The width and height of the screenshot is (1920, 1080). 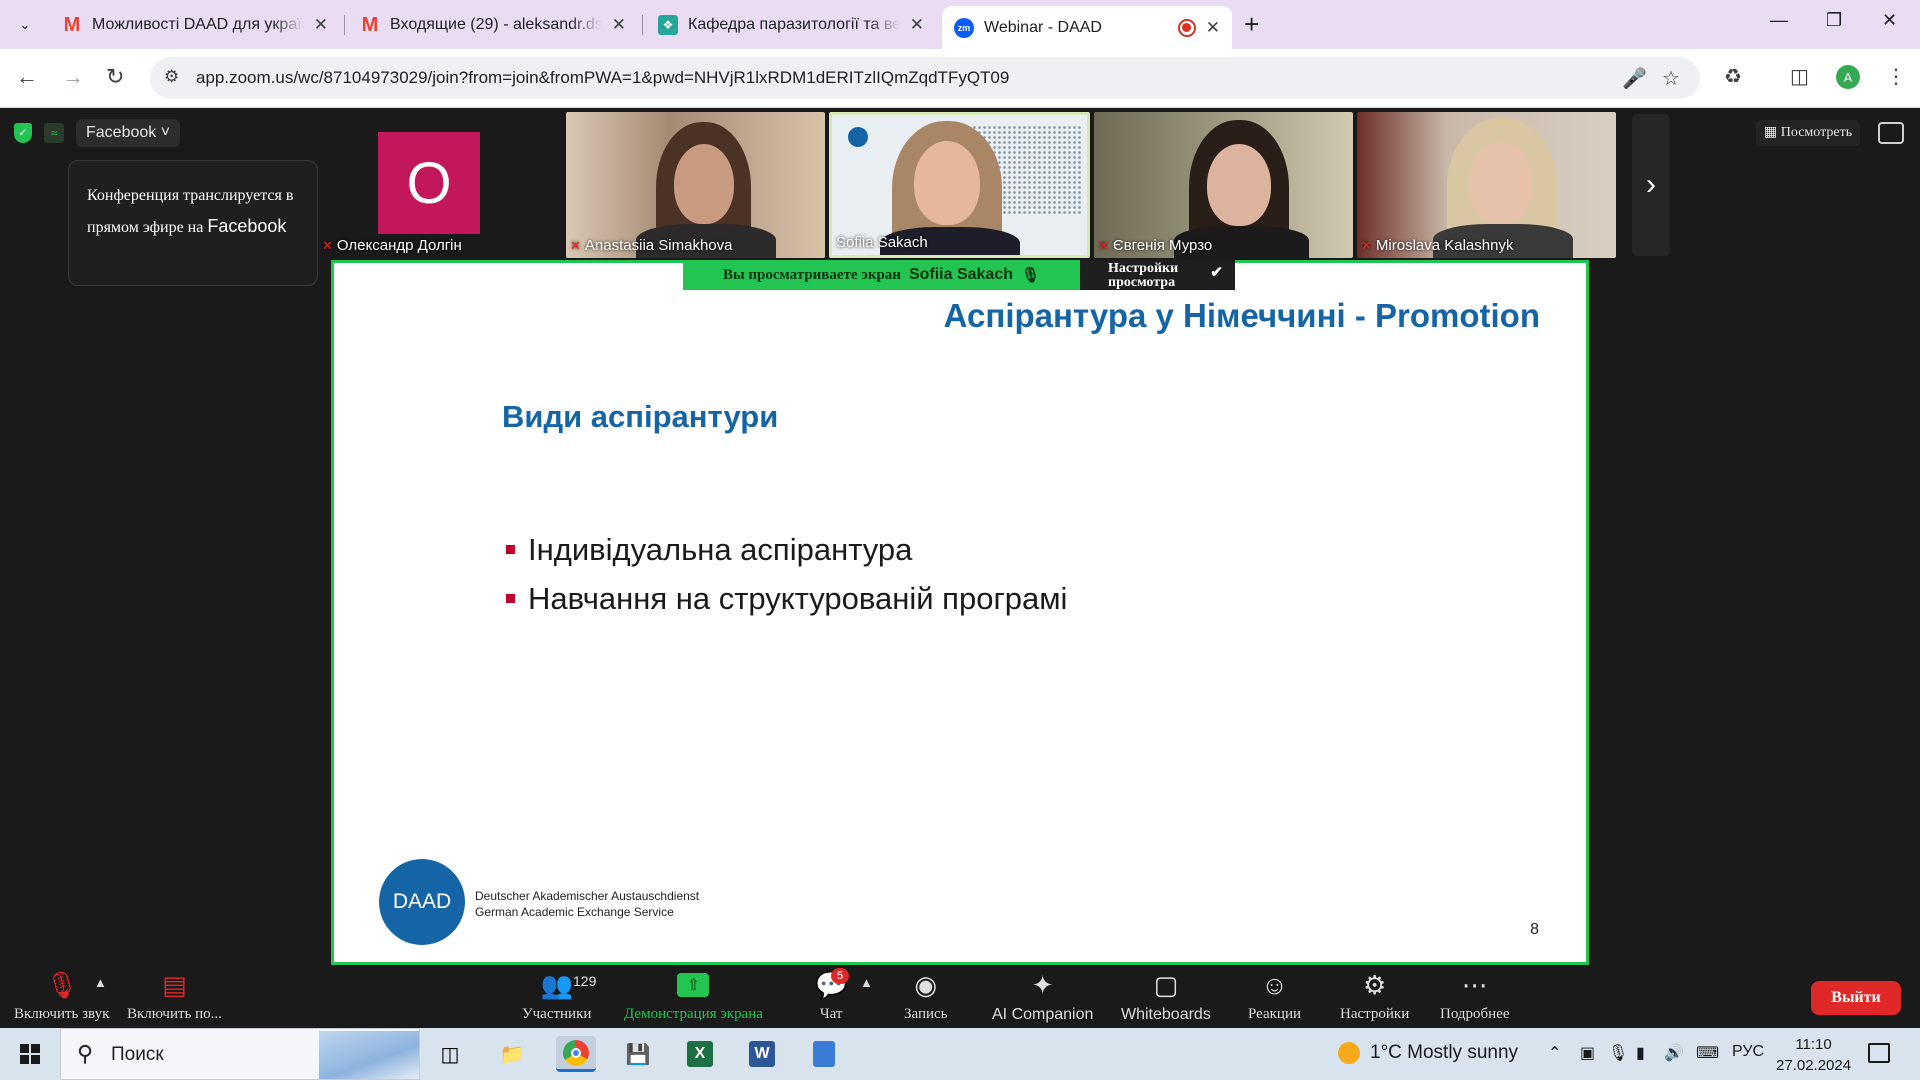 I want to click on leave-button: Выйти, so click(x=1856, y=998).